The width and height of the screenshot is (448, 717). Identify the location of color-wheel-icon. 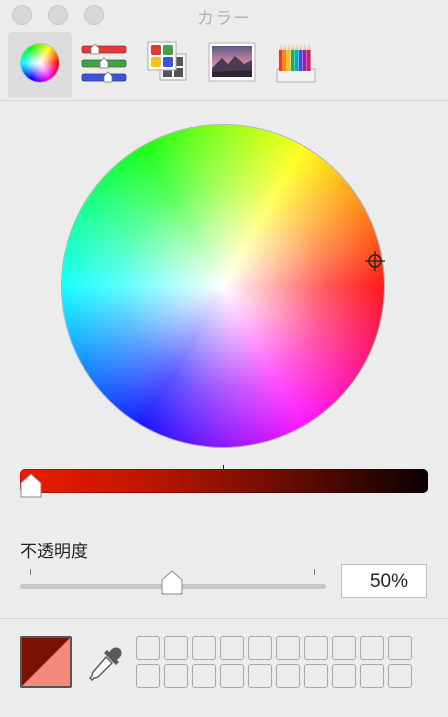
(40, 63).